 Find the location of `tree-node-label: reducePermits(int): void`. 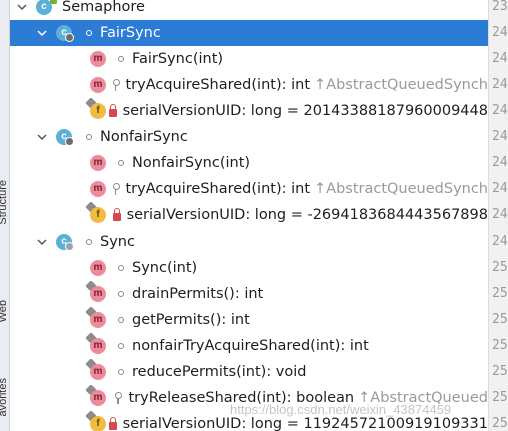

tree-node-label: reducePermits(int): void is located at coordinates (219, 372).